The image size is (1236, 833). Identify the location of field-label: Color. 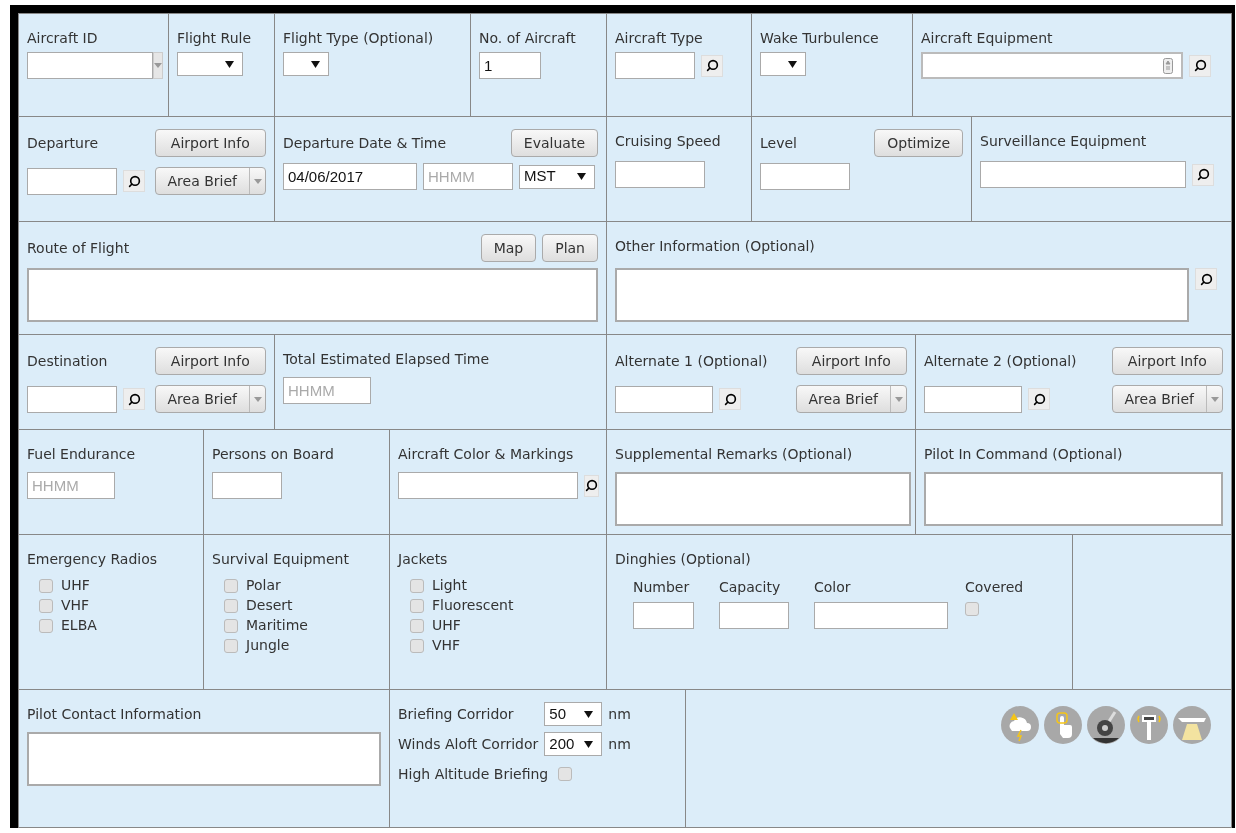
(833, 587).